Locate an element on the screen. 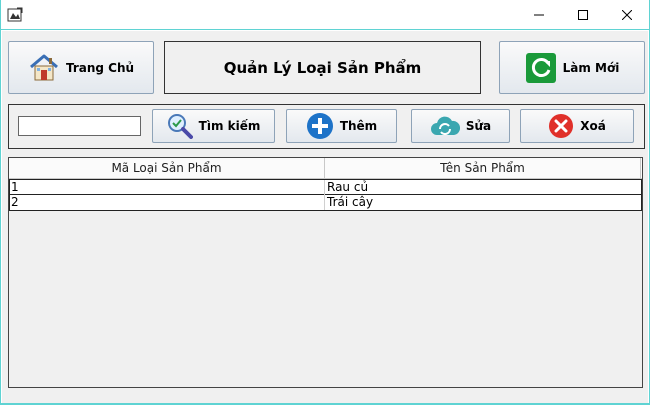  table-cell-code: 1 is located at coordinates (167, 187).